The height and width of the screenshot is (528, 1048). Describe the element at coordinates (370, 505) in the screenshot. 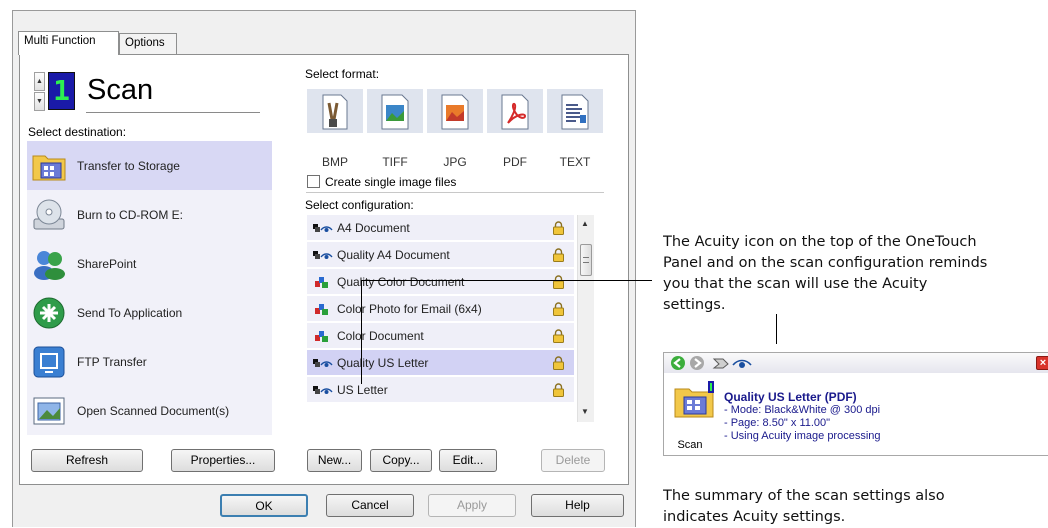

I see `cancel-button: Cancel` at that location.